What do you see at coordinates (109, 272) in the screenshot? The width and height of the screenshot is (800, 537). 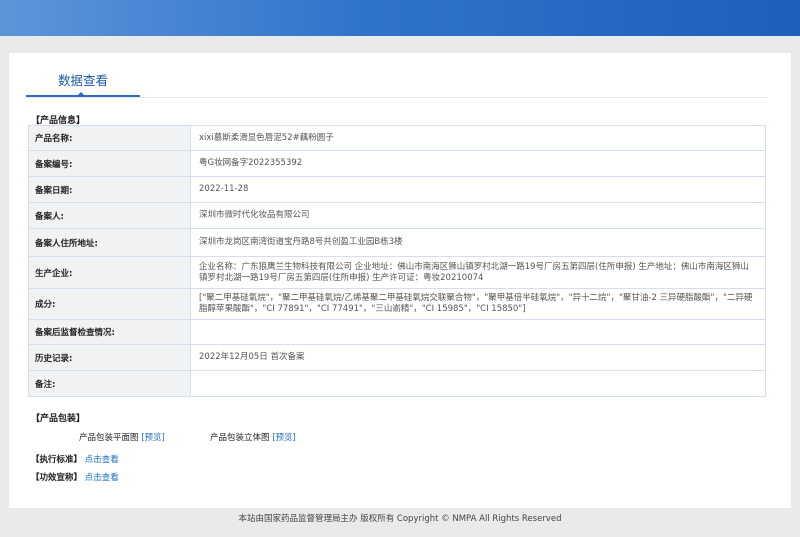 I see `info-label: 生产企业:` at bounding box center [109, 272].